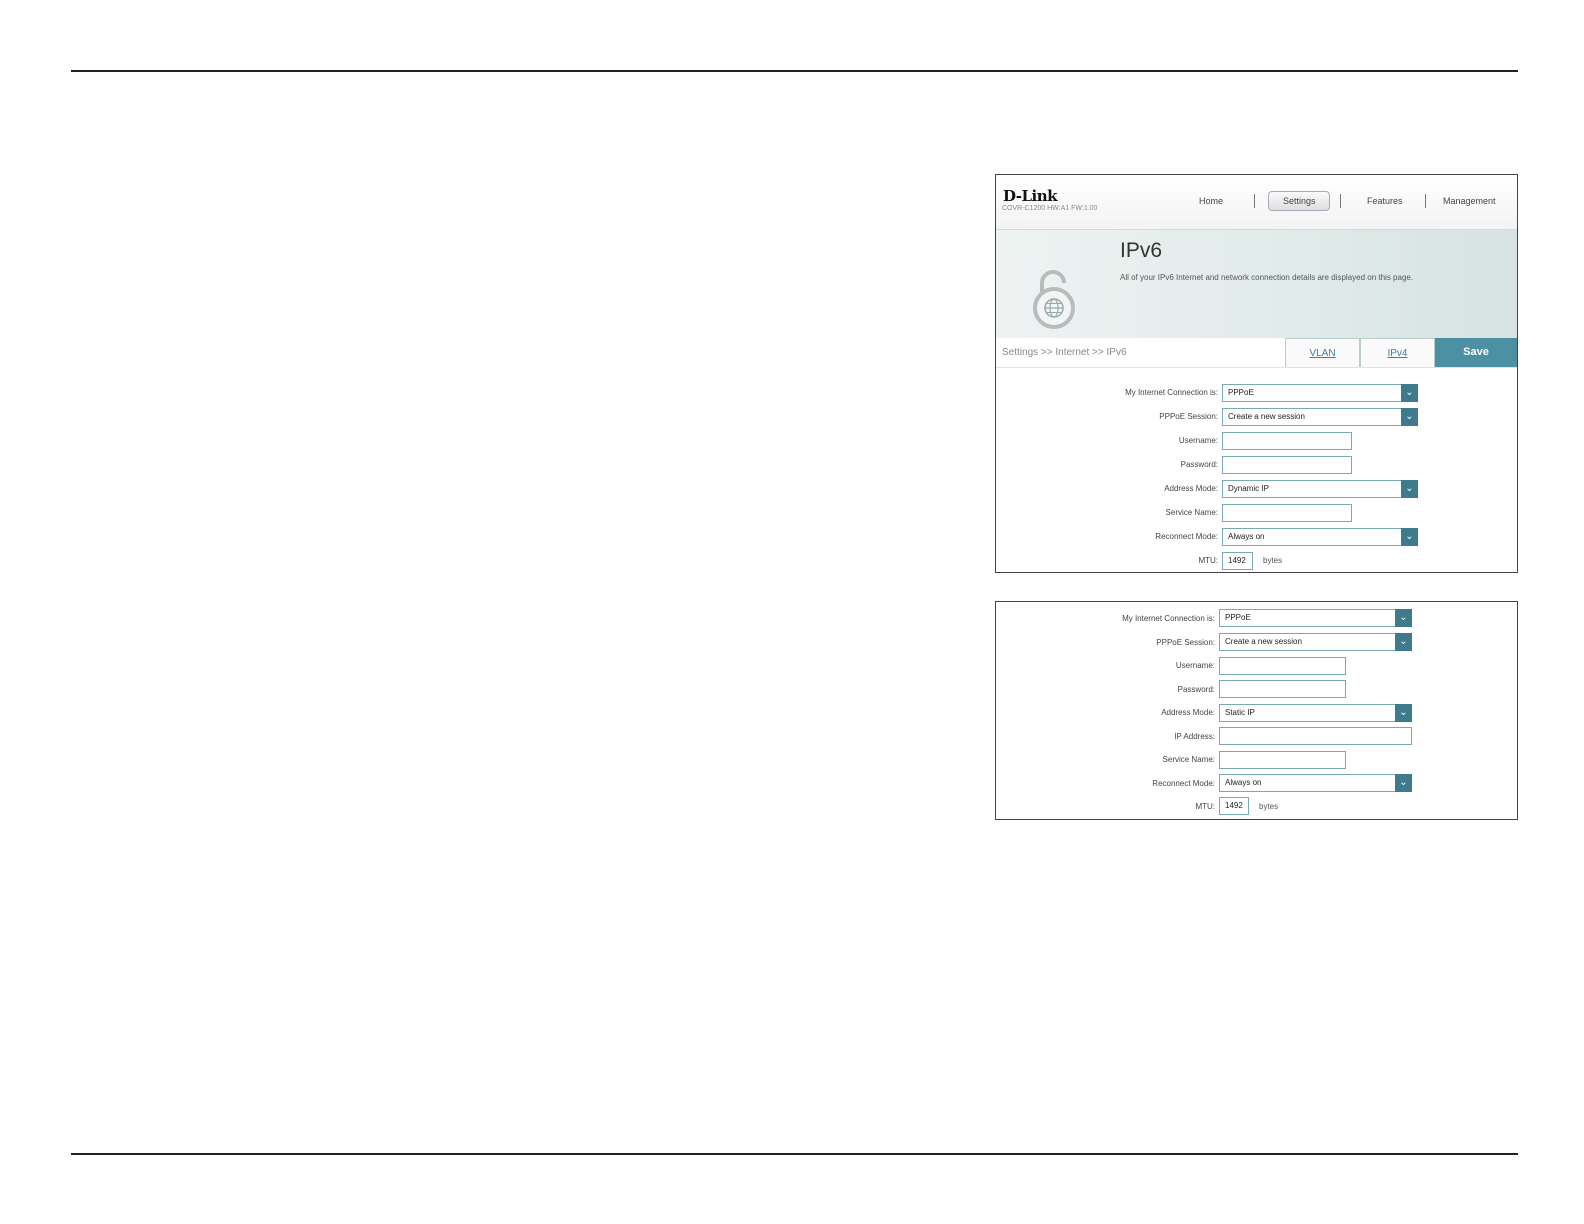  What do you see at coordinates (1141, 250) in the screenshot?
I see `page-title: IPv6` at bounding box center [1141, 250].